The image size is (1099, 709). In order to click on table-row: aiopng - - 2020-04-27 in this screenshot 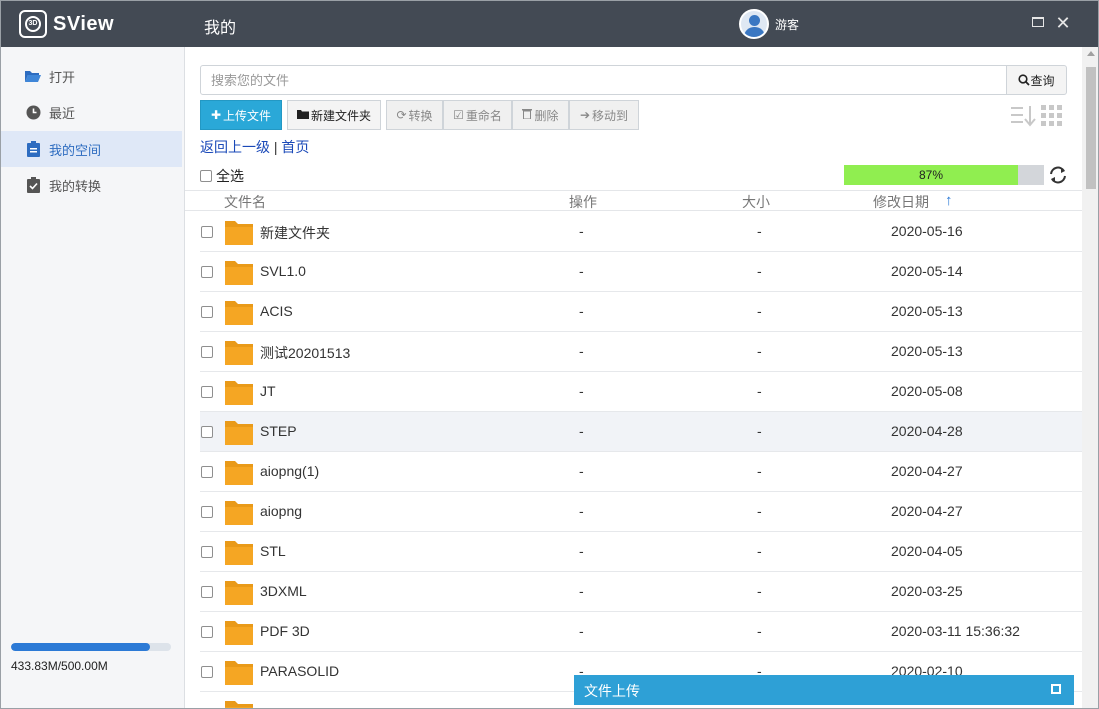, I will do `click(641, 512)`.